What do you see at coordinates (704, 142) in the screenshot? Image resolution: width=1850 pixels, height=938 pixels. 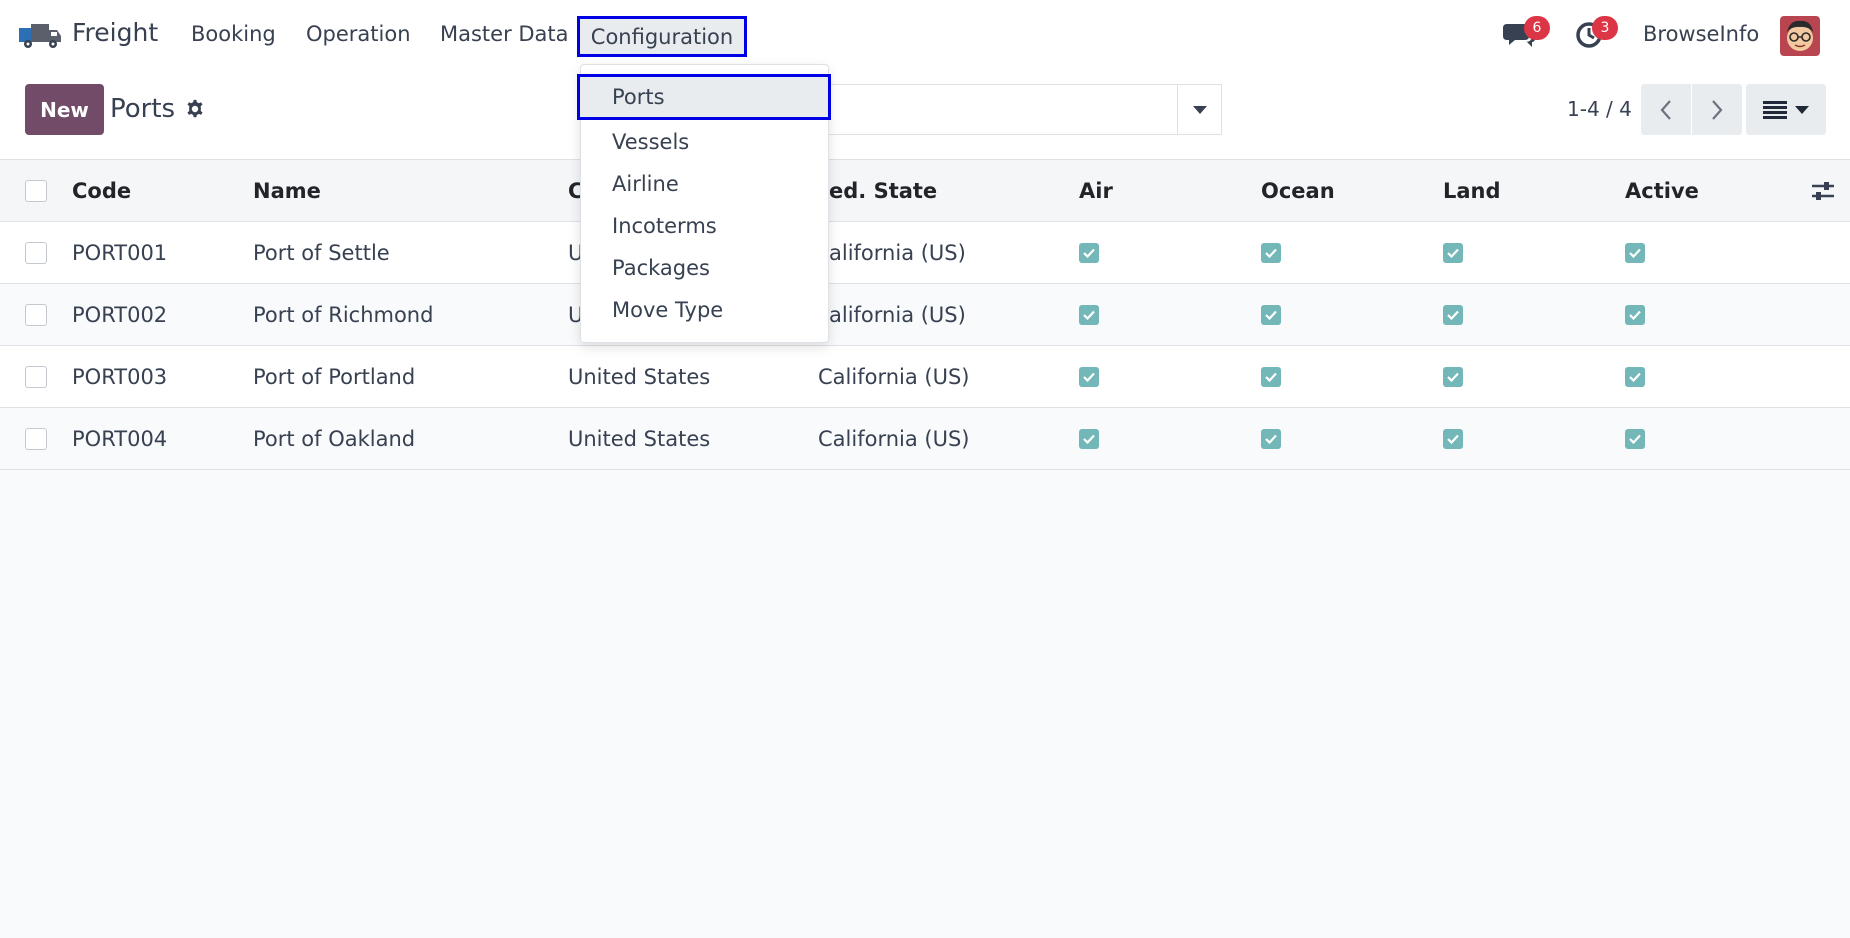 I see `dropdown-item-vessels: Vessels` at bounding box center [704, 142].